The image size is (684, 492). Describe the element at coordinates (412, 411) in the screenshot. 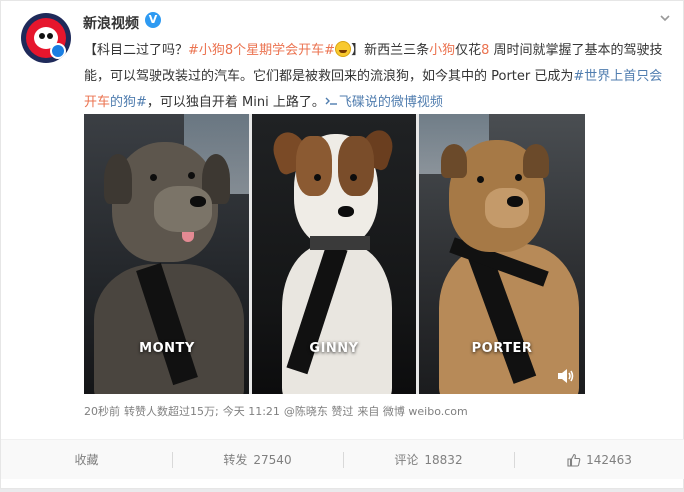

I see `post-source: 来自 微博 weibo.com` at that location.